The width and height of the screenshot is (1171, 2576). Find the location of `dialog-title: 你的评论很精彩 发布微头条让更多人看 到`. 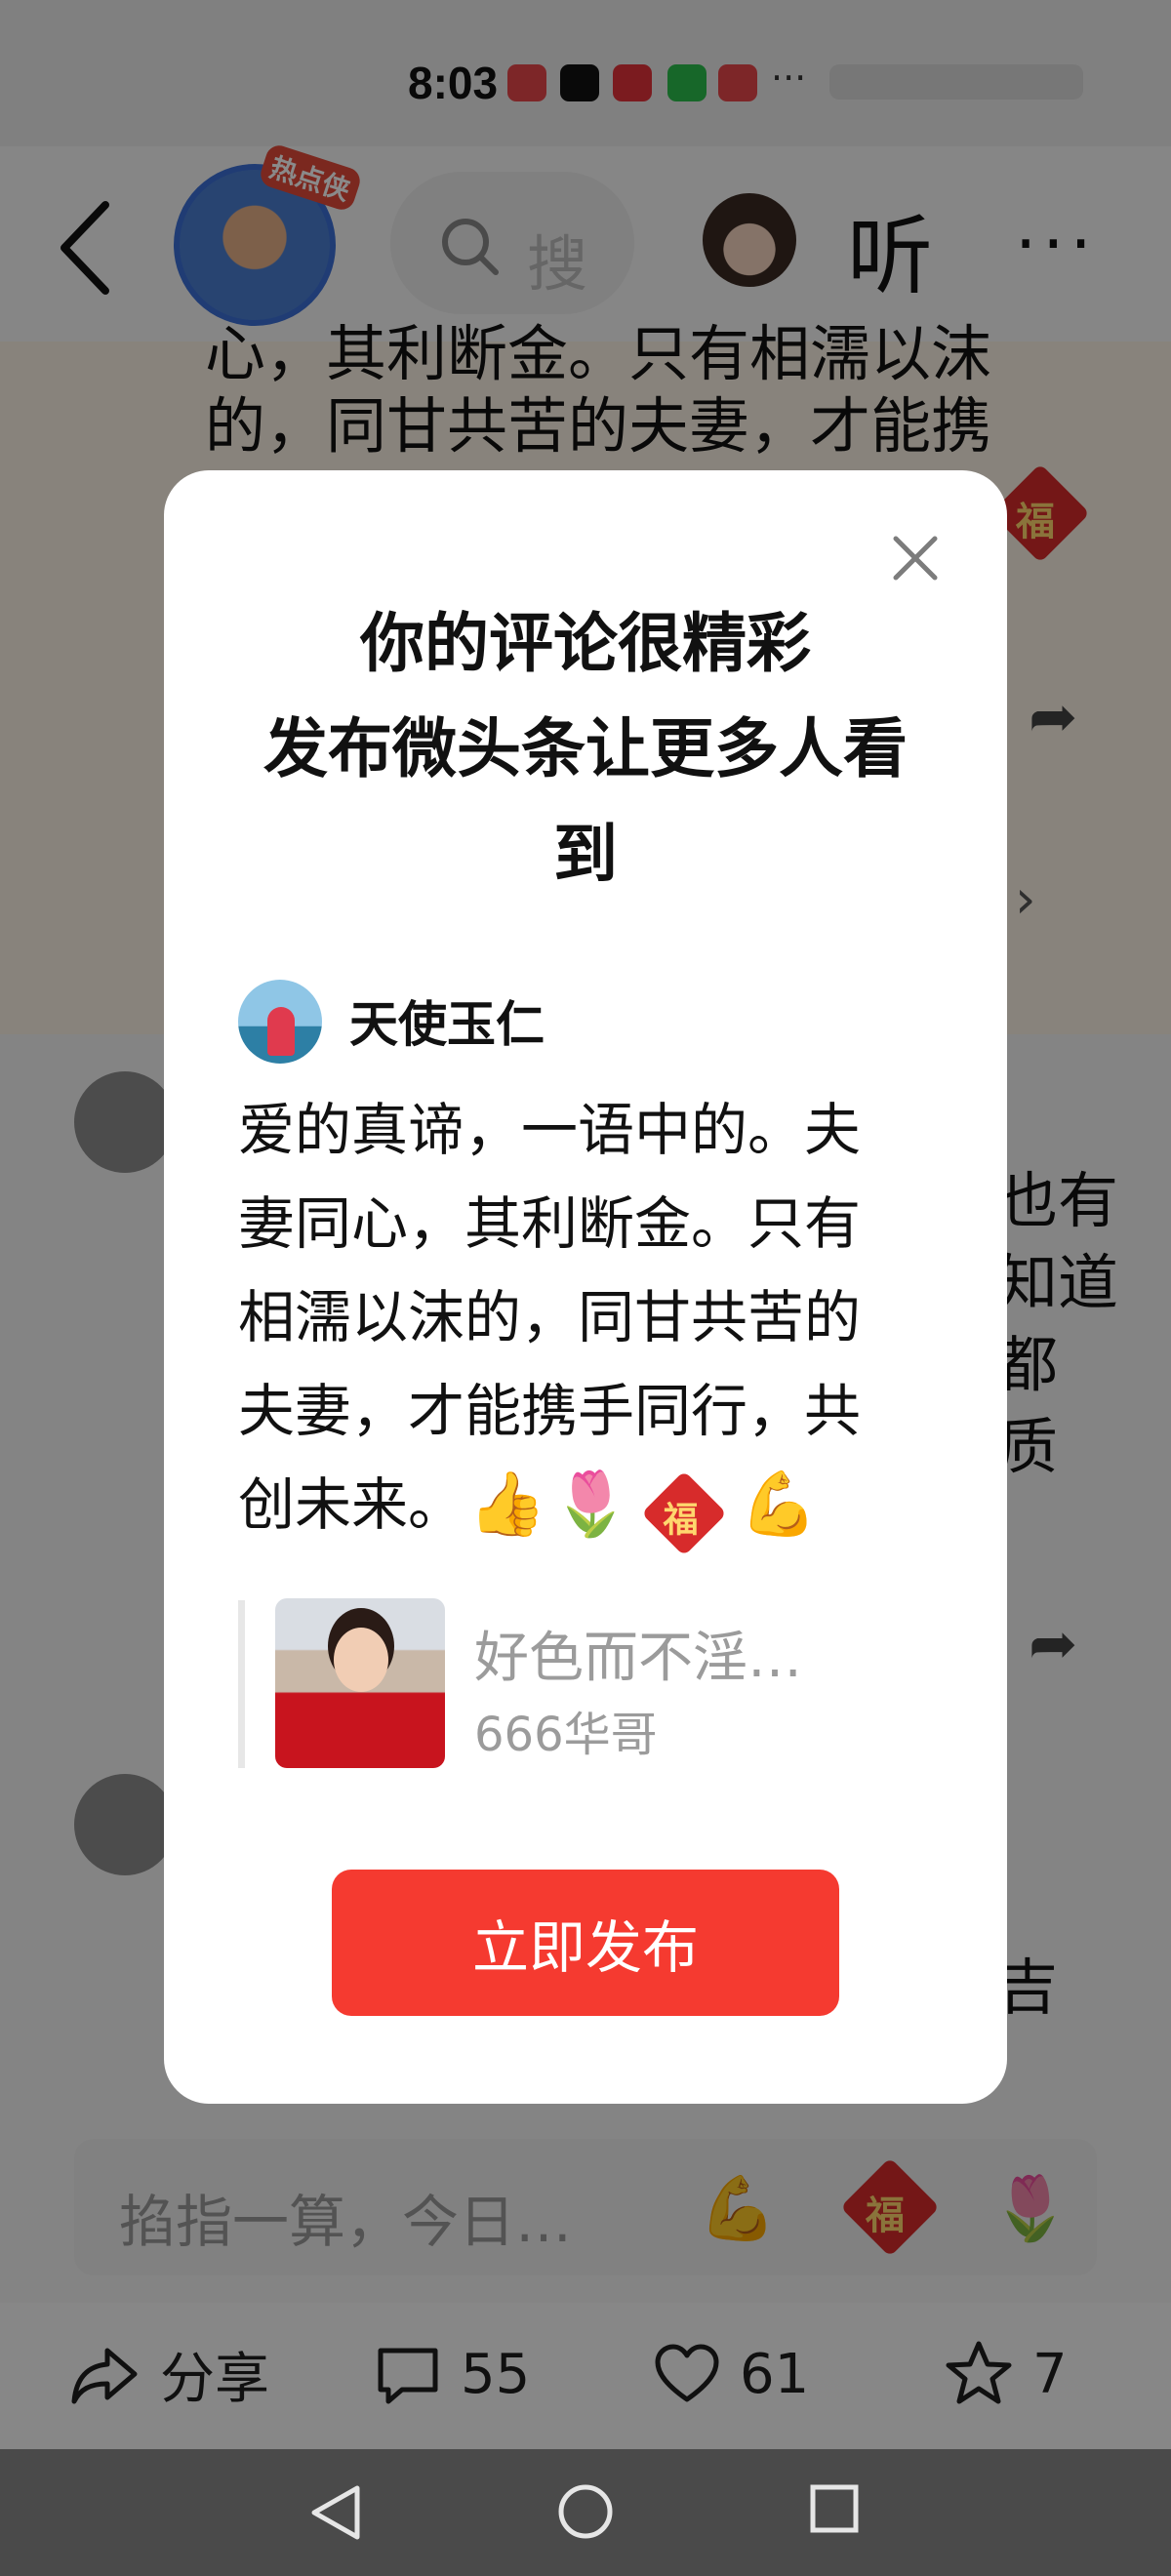

dialog-title: 你的评论很精彩 发布微头条让更多人看 到 is located at coordinates (585, 749).